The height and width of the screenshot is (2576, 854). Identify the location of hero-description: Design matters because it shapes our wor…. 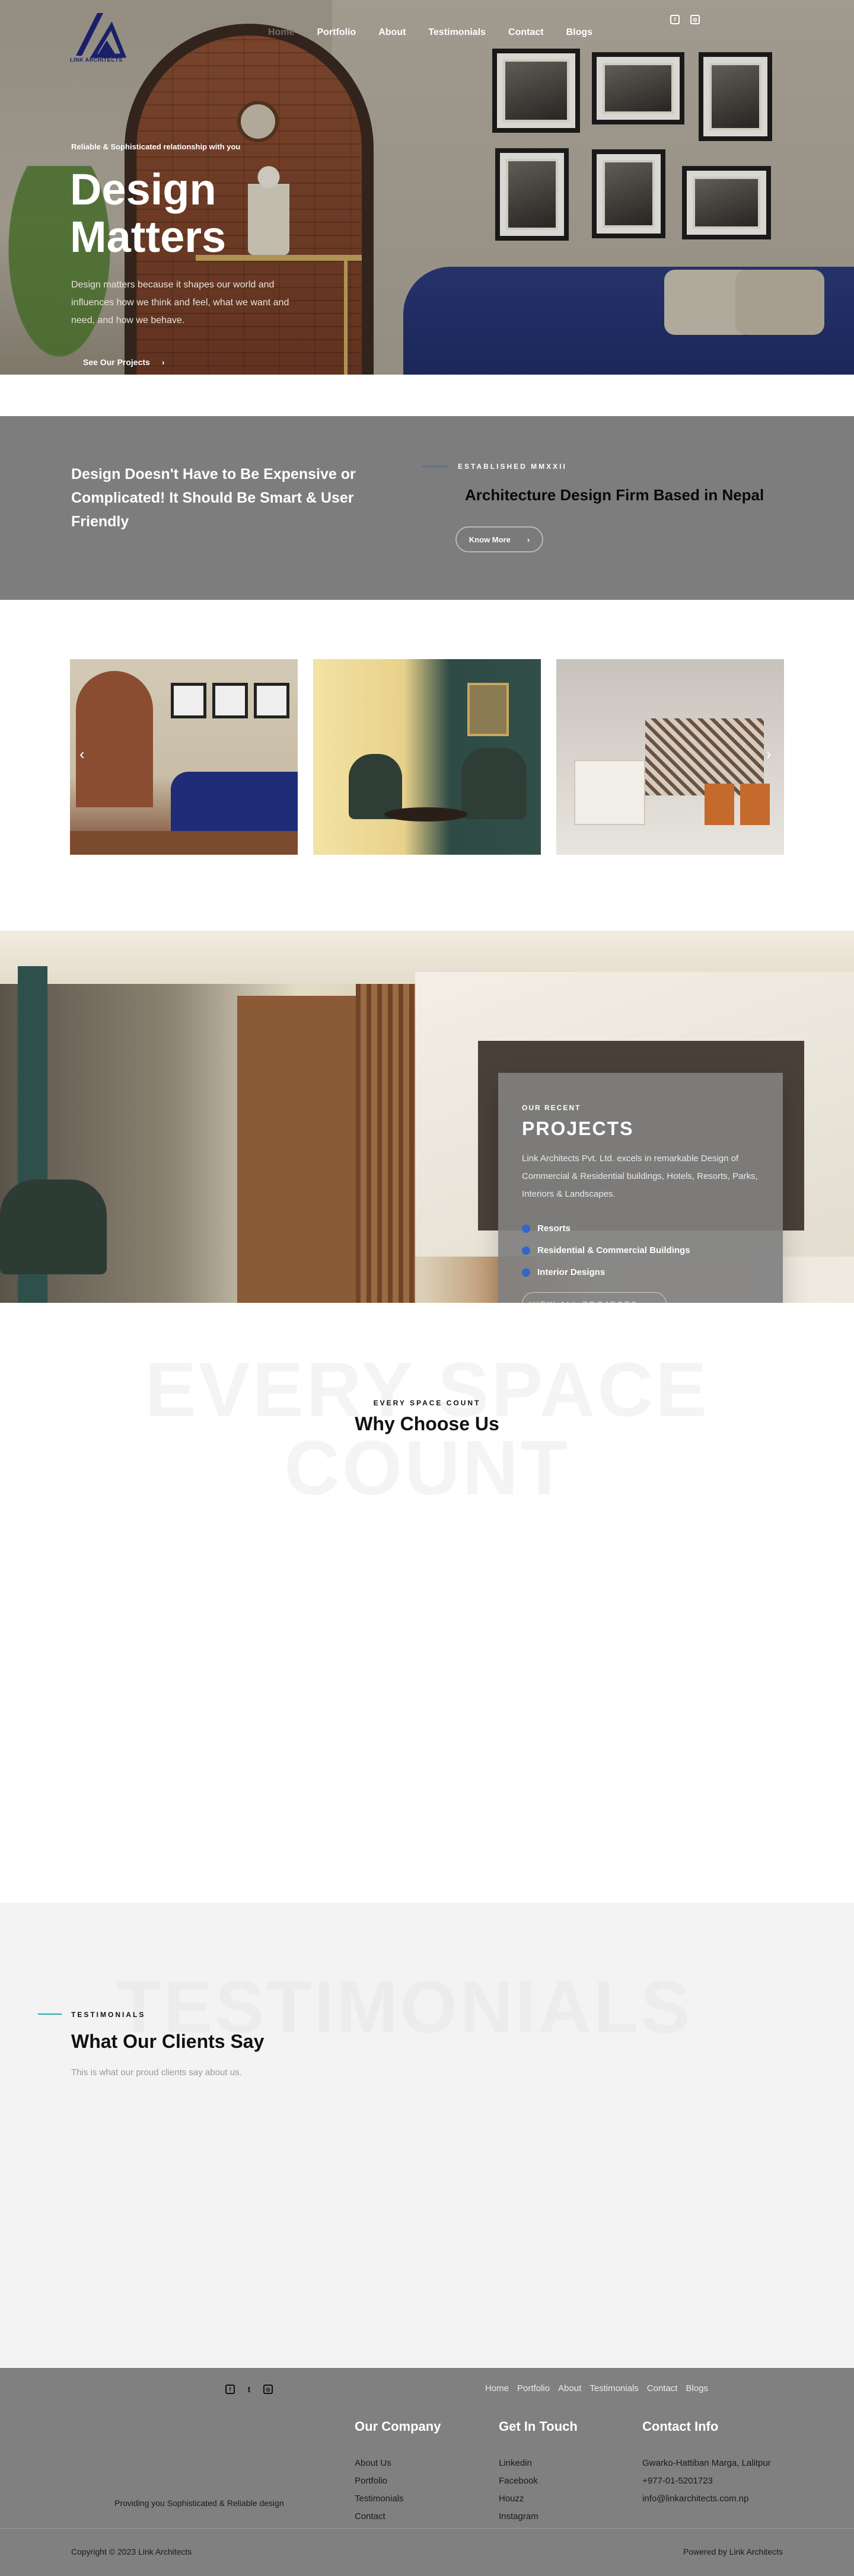
(180, 302).